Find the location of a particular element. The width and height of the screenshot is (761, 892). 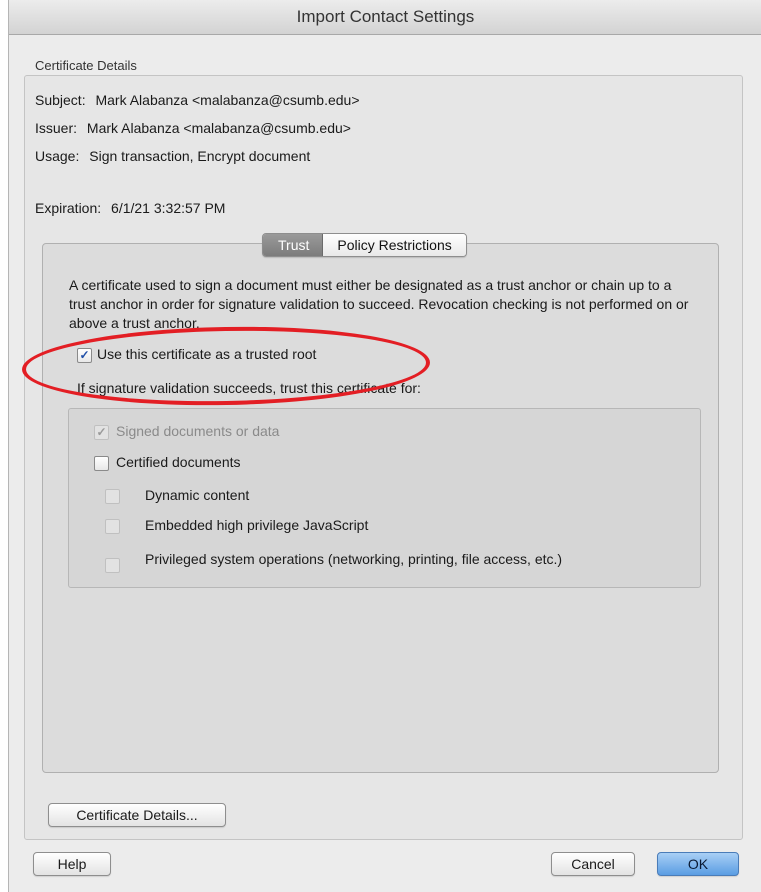

expiration-row: Expiration: 6/1/21 3:32:57 PM is located at coordinates (130, 208).